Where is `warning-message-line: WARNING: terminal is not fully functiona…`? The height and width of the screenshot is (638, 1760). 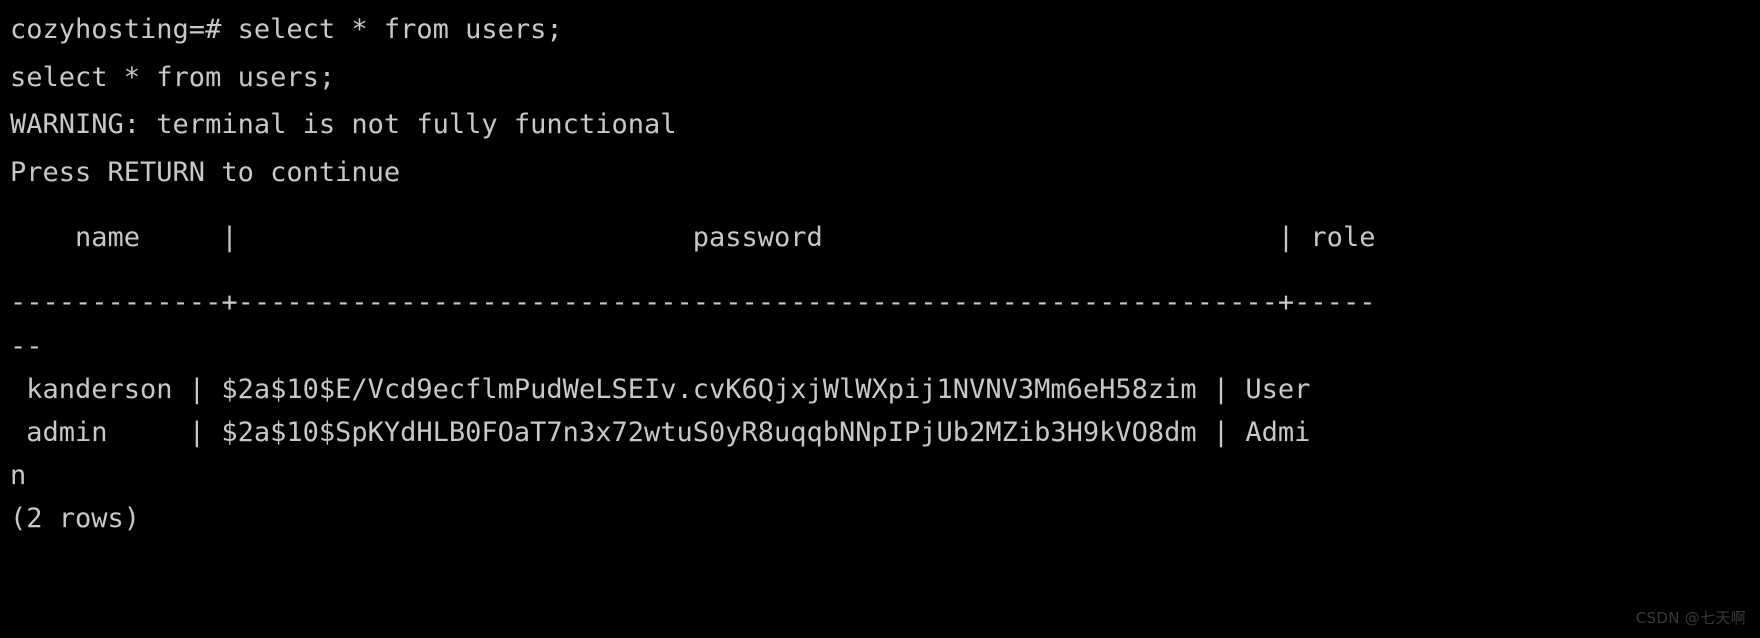
warning-message-line: WARNING: terminal is not fully functiona… is located at coordinates (343, 124).